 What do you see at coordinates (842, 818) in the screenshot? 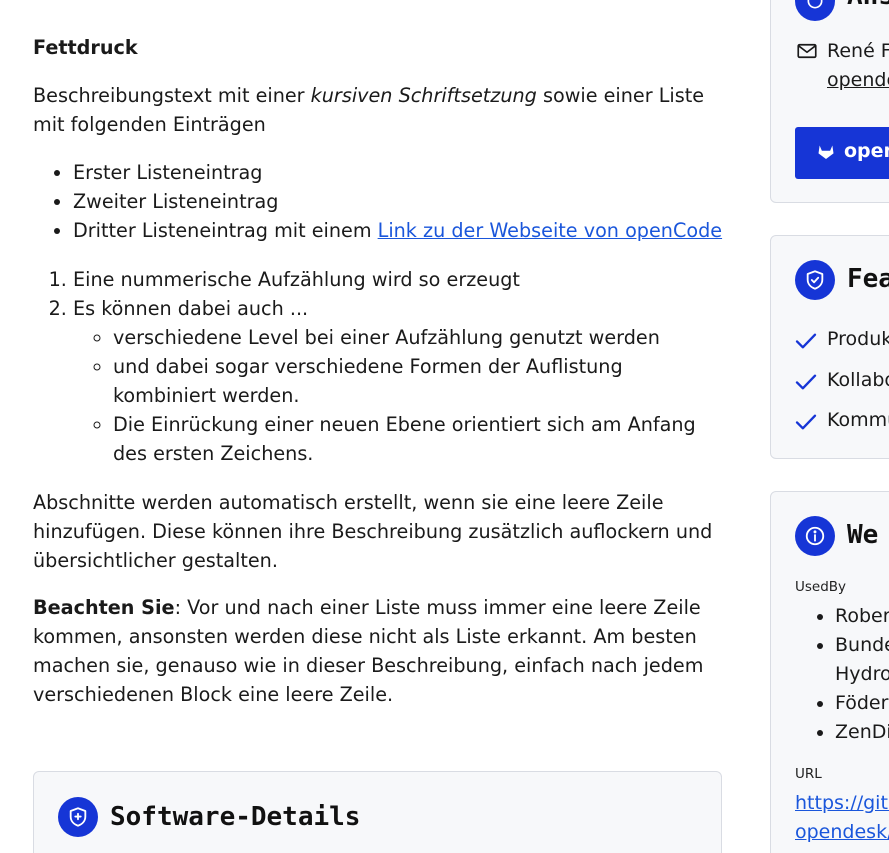
I see `repository-url-link: https://gitl opendesk/` at bounding box center [842, 818].